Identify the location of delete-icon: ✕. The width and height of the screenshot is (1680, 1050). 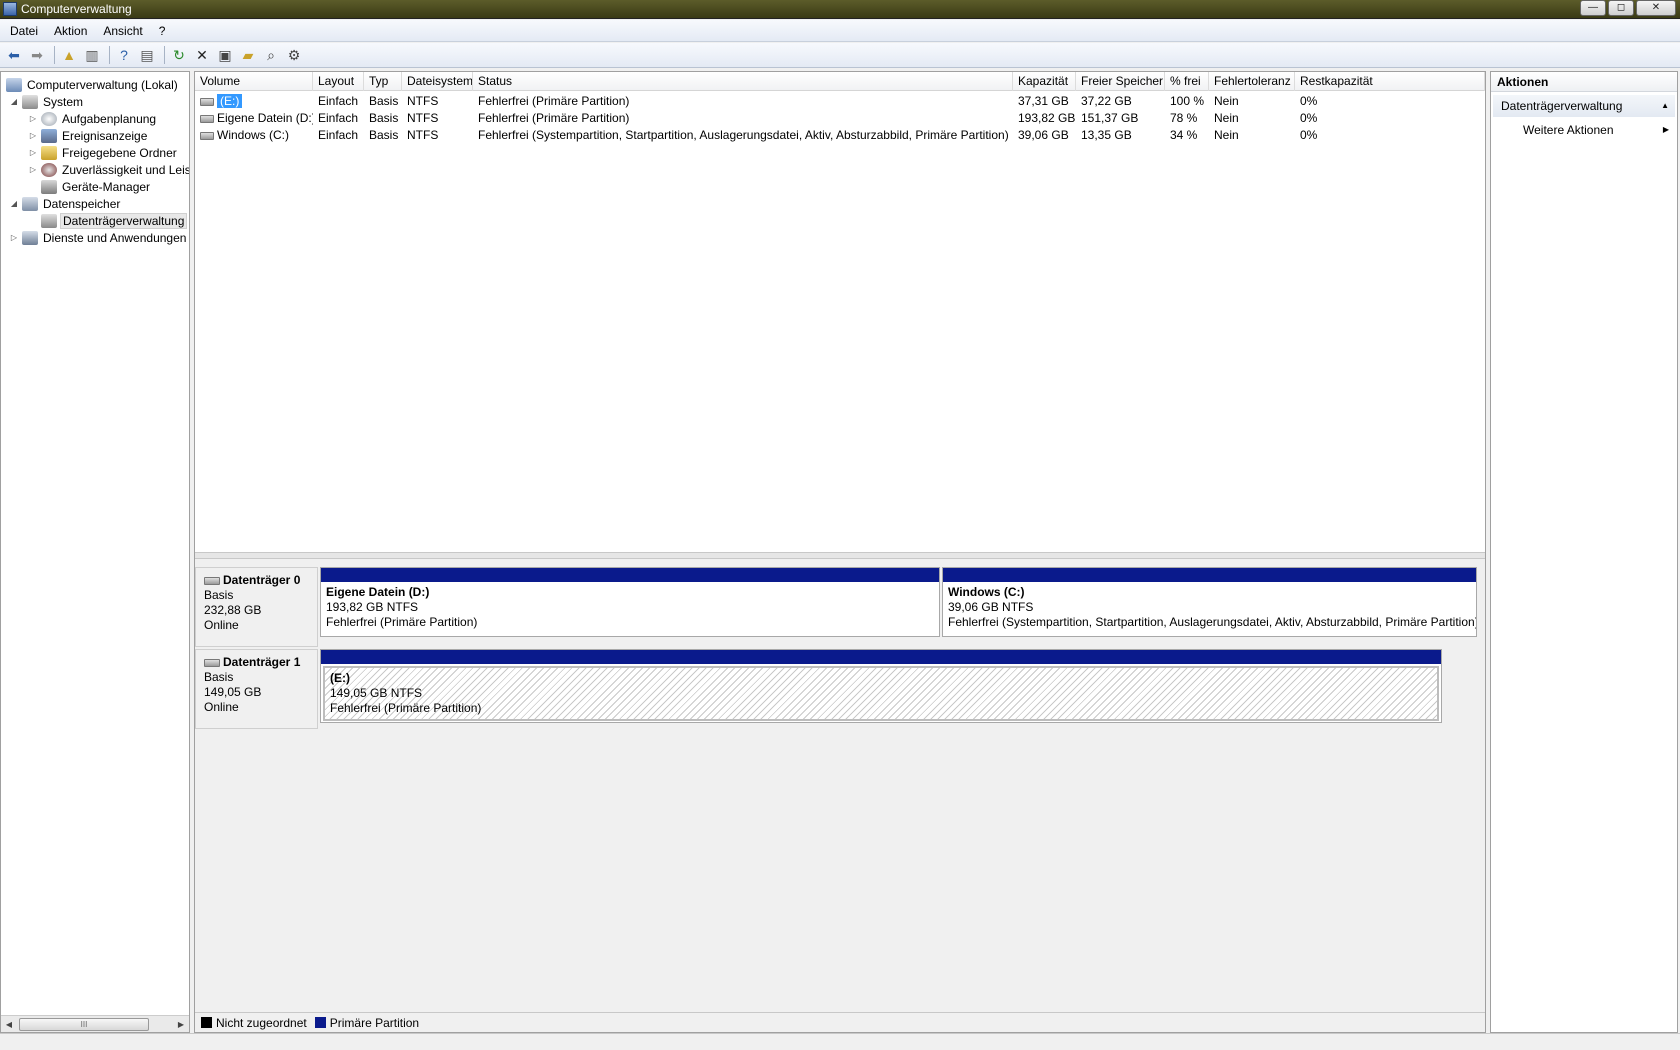
(202, 55).